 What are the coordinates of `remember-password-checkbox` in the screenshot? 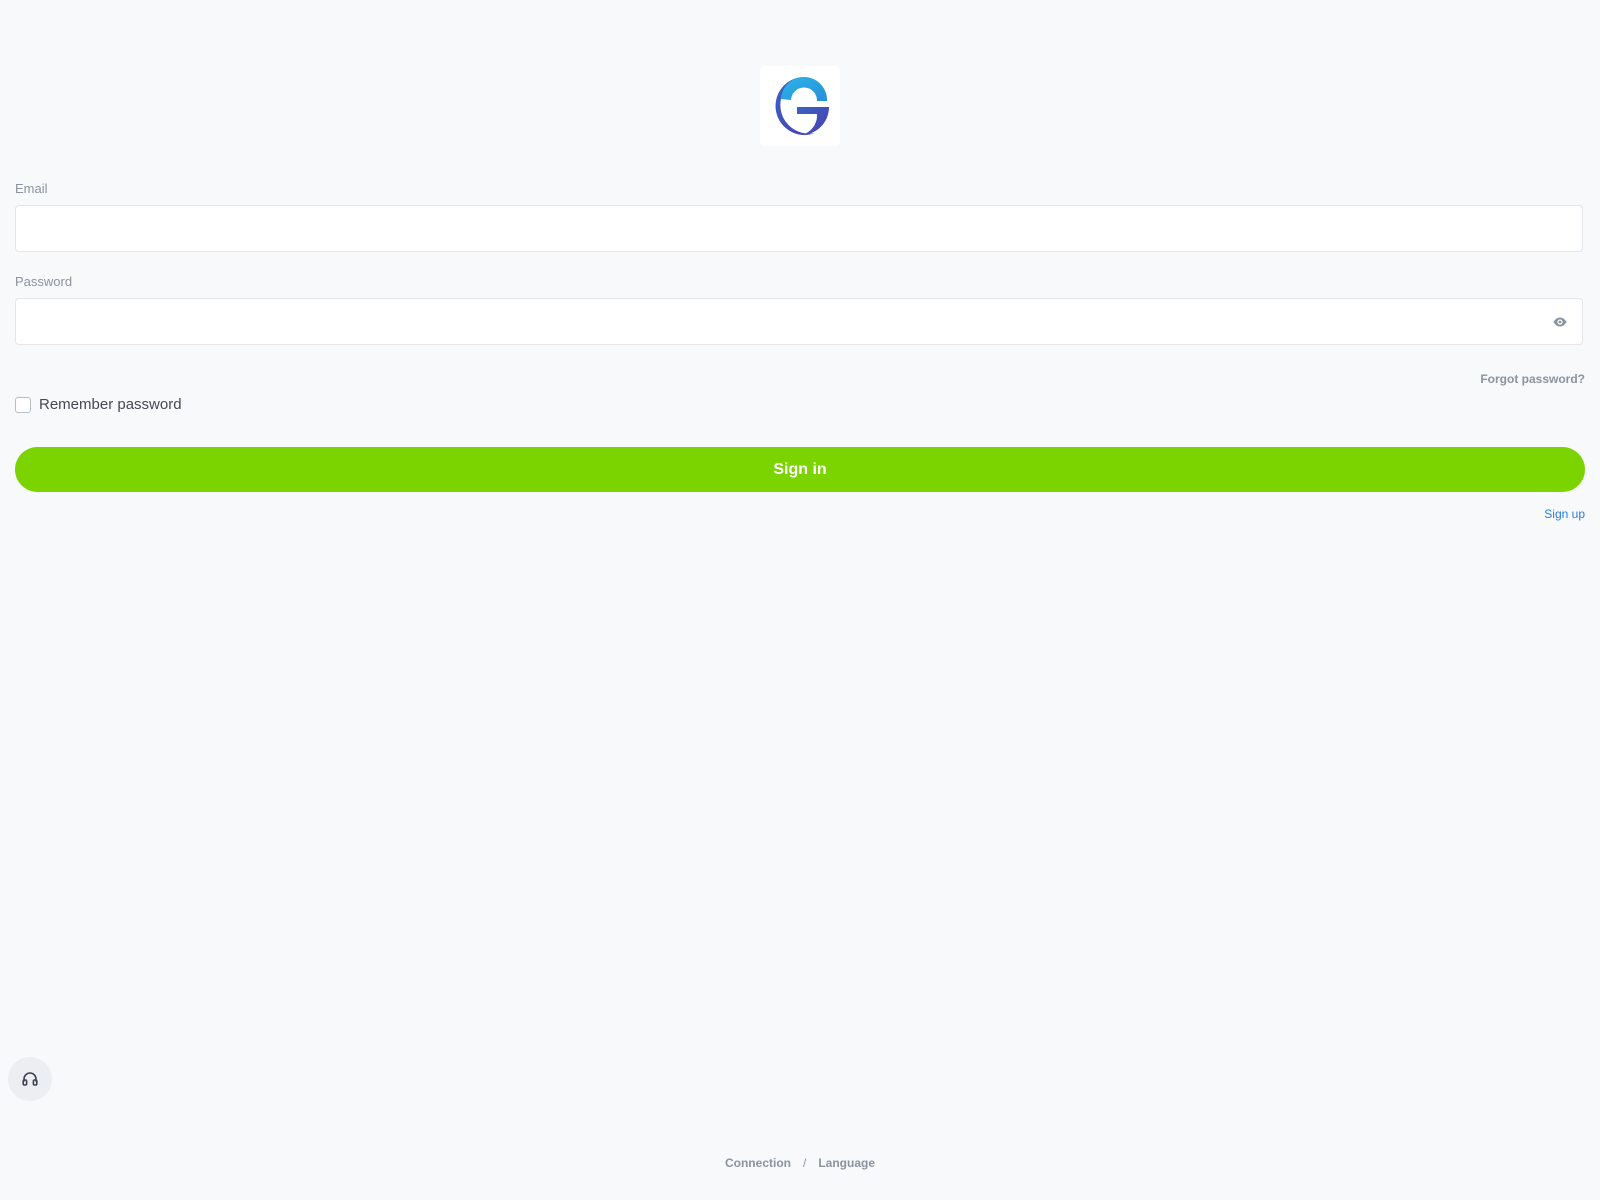 It's located at (23, 404).